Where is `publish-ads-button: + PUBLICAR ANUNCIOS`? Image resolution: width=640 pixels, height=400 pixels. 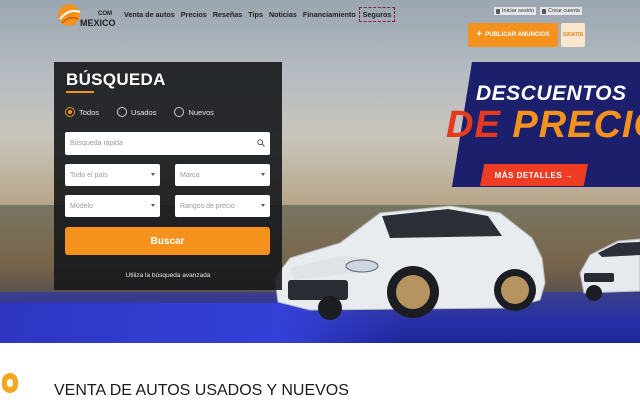
publish-ads-button: + PUBLICAR ANUNCIOS is located at coordinates (513, 35).